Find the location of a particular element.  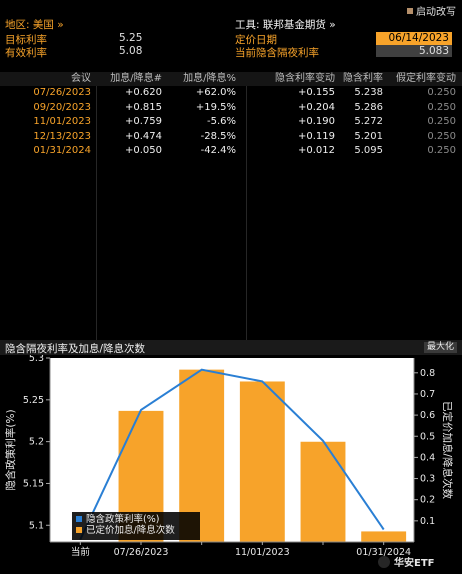

chart-title: 隐含隔夜利率及加息/降息次数 is located at coordinates (75, 349).